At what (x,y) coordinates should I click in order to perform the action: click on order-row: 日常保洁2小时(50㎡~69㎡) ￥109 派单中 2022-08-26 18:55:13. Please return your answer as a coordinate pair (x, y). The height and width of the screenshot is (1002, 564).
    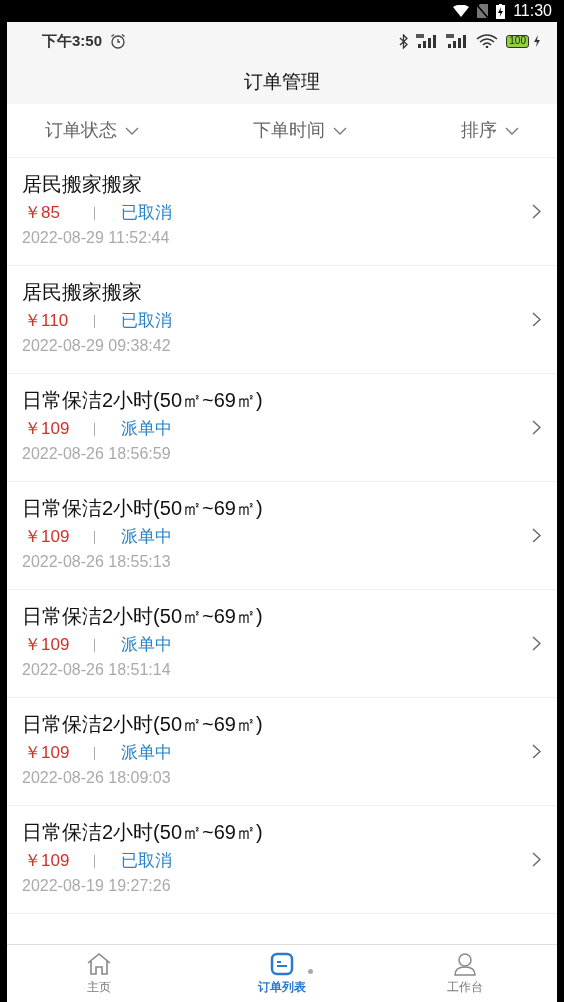
    Looking at the image, I should click on (282, 536).